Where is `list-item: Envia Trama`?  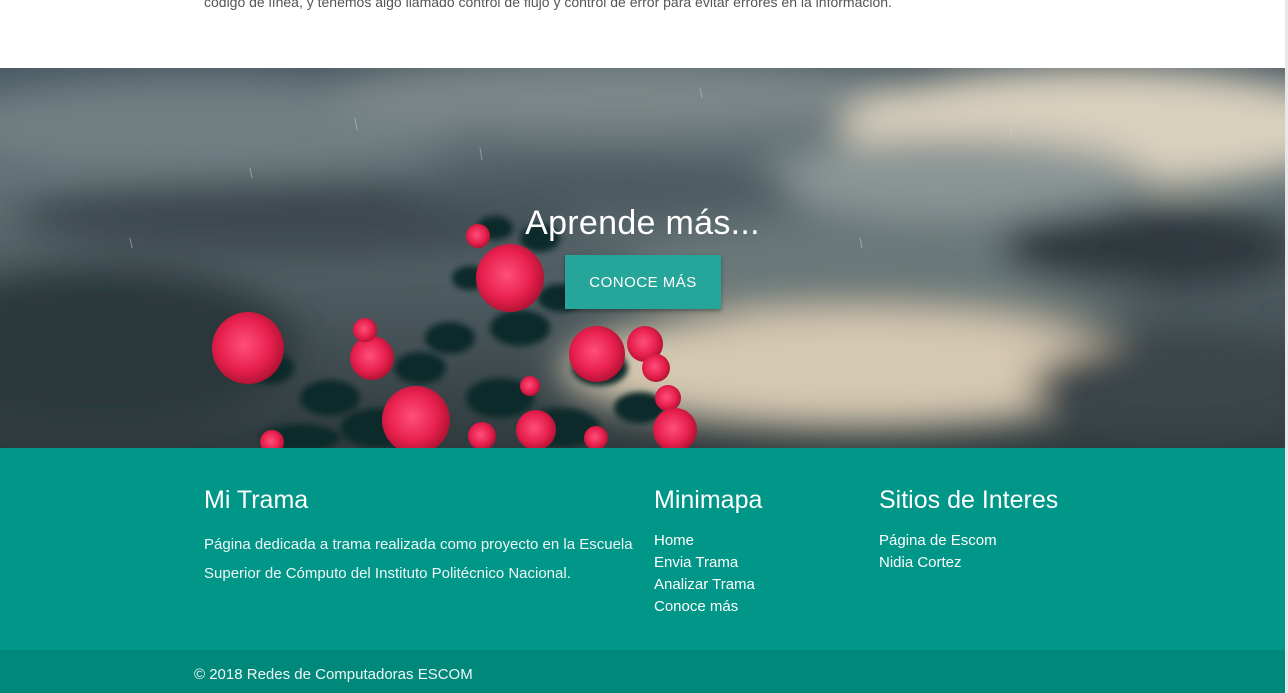 list-item: Envia Trama is located at coordinates (759, 563).